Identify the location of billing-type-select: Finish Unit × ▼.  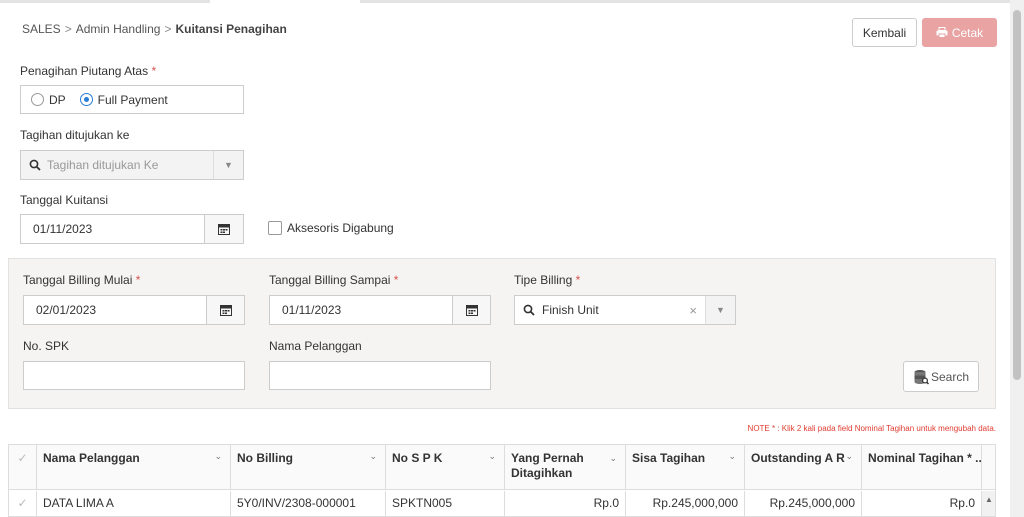
(625, 310).